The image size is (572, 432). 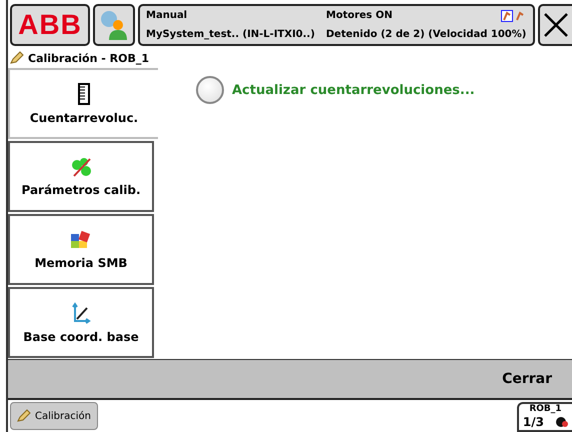 I want to click on quickset-button: ROB_1 1/3, so click(x=544, y=417).